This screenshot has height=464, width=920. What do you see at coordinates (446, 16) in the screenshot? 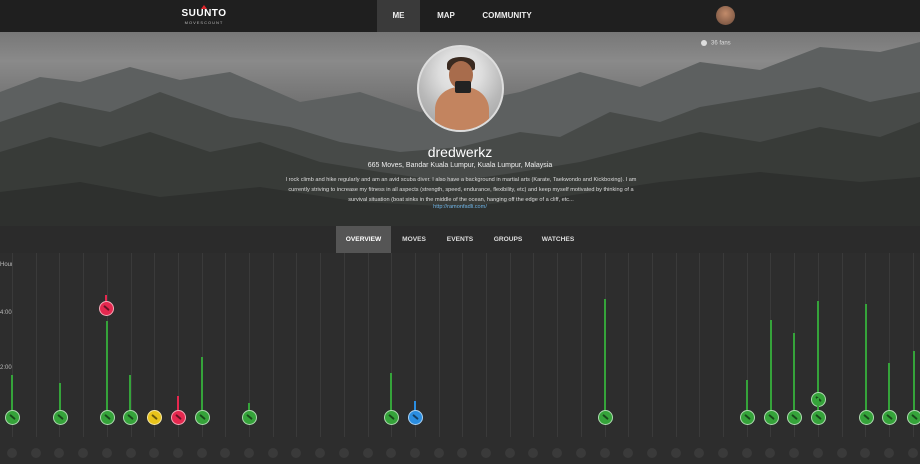
I see `nav-map: MAP` at bounding box center [446, 16].